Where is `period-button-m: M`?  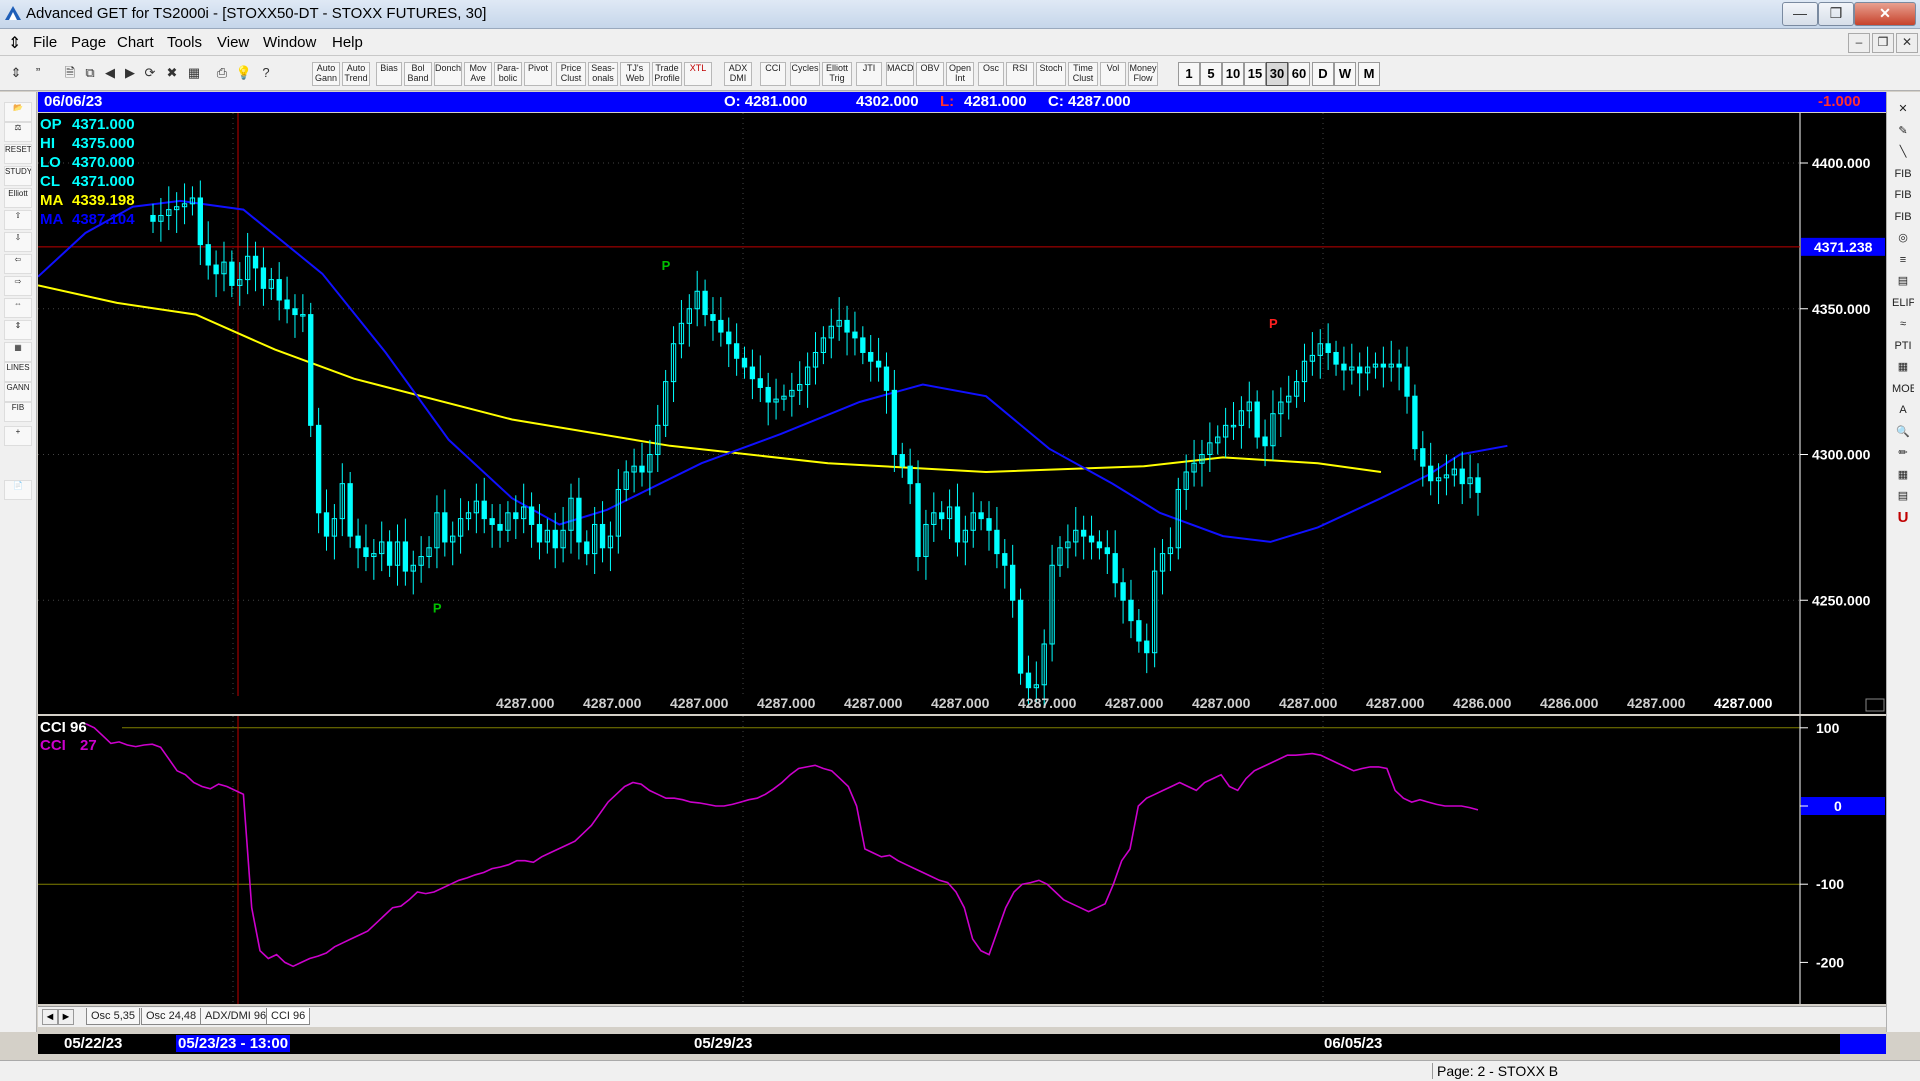 period-button-m: M is located at coordinates (1369, 74).